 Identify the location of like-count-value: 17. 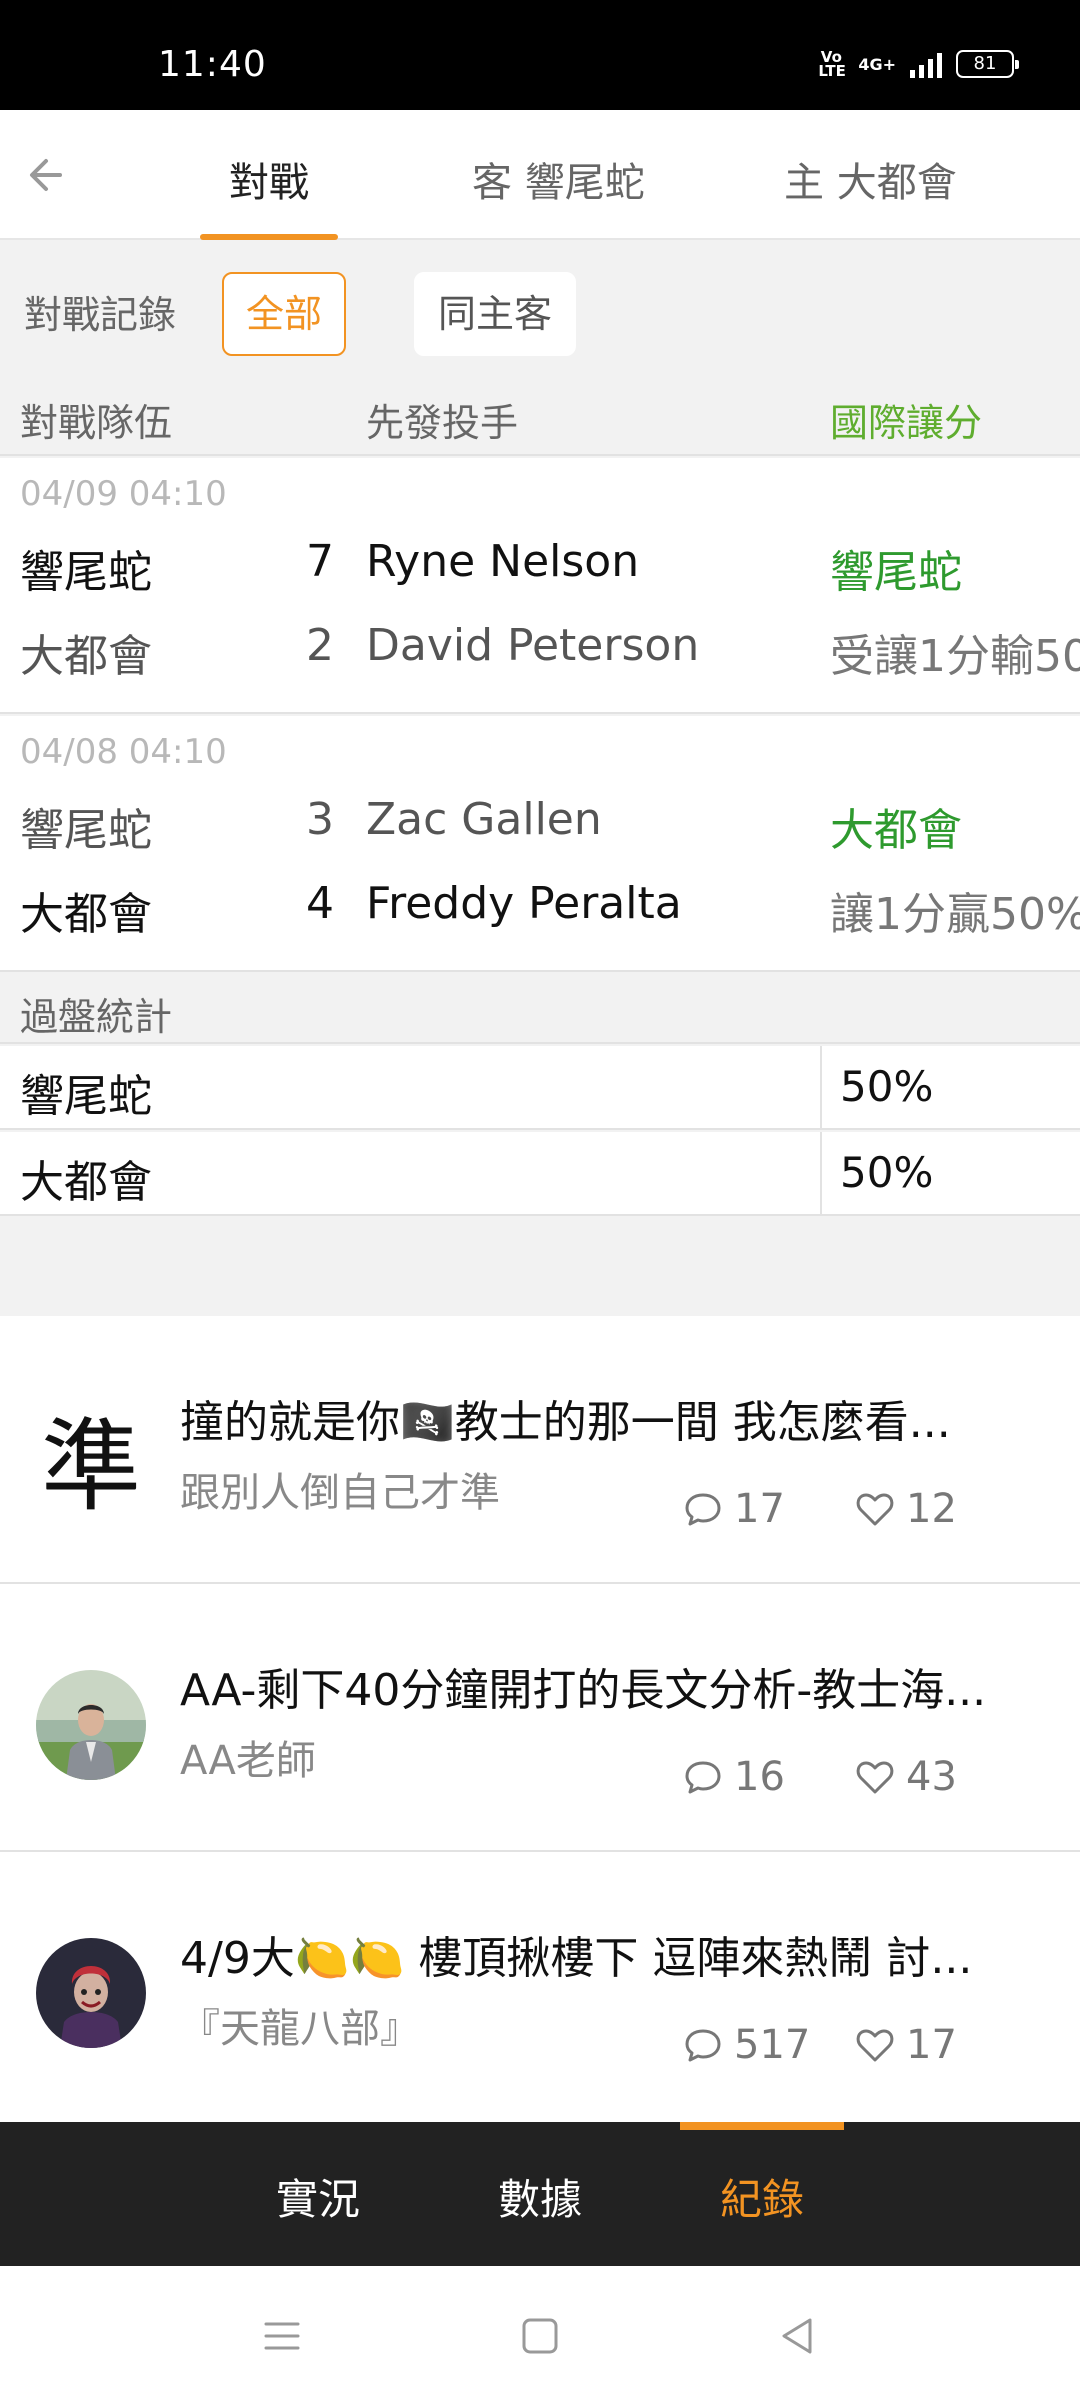
(931, 2045).